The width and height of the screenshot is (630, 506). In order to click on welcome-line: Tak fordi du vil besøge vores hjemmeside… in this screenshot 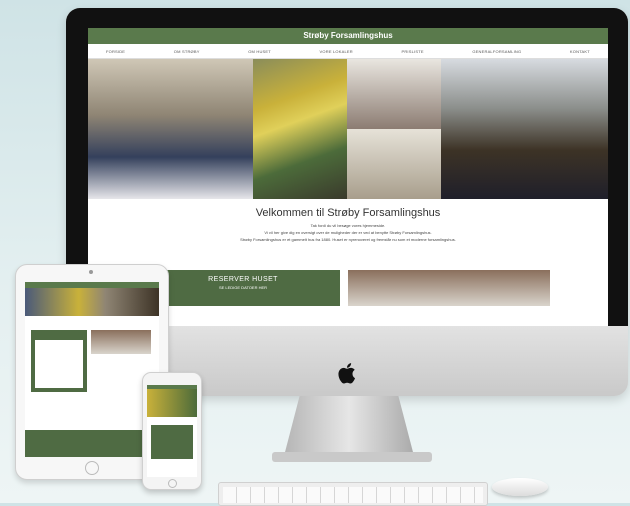, I will do `click(348, 225)`.